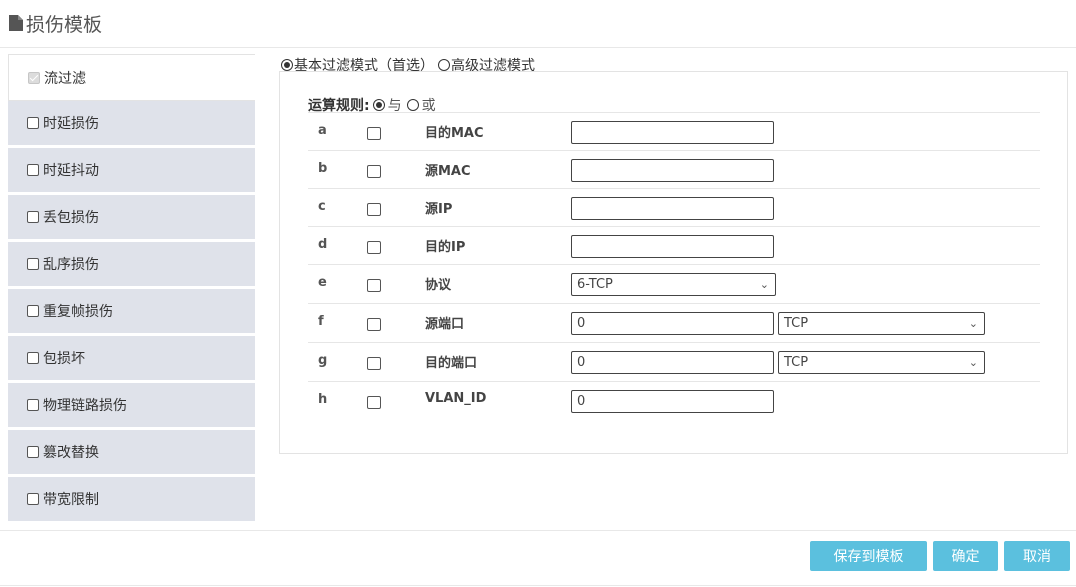  What do you see at coordinates (451, 363) in the screenshot?
I see `row-field-name: 目的端口` at bounding box center [451, 363].